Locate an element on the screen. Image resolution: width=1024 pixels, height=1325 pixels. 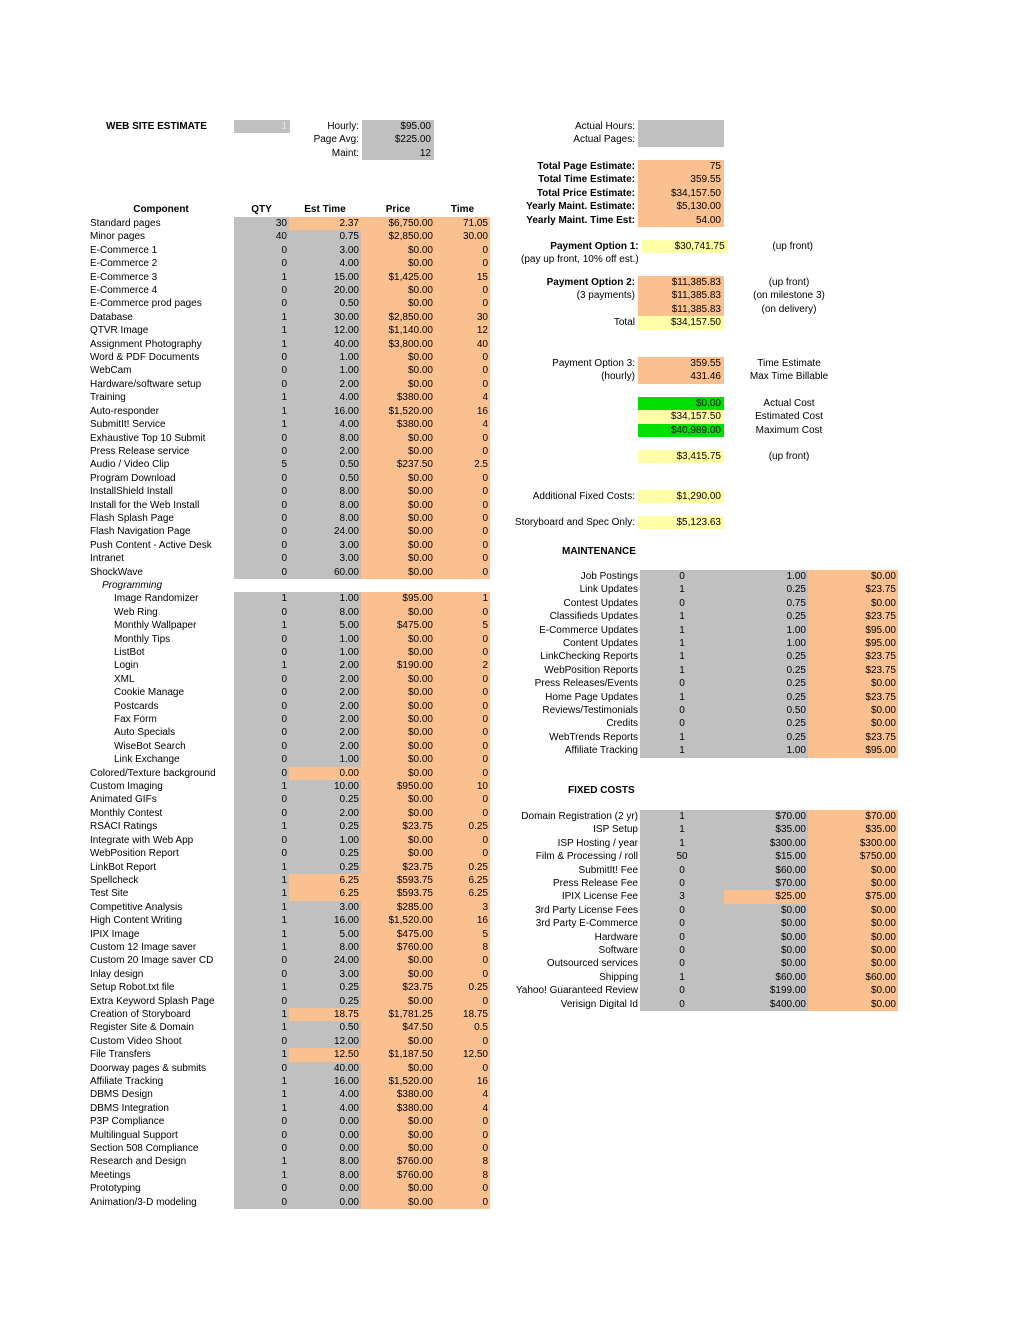
rate-value-hourly: $95.00 is located at coordinates (398, 127).